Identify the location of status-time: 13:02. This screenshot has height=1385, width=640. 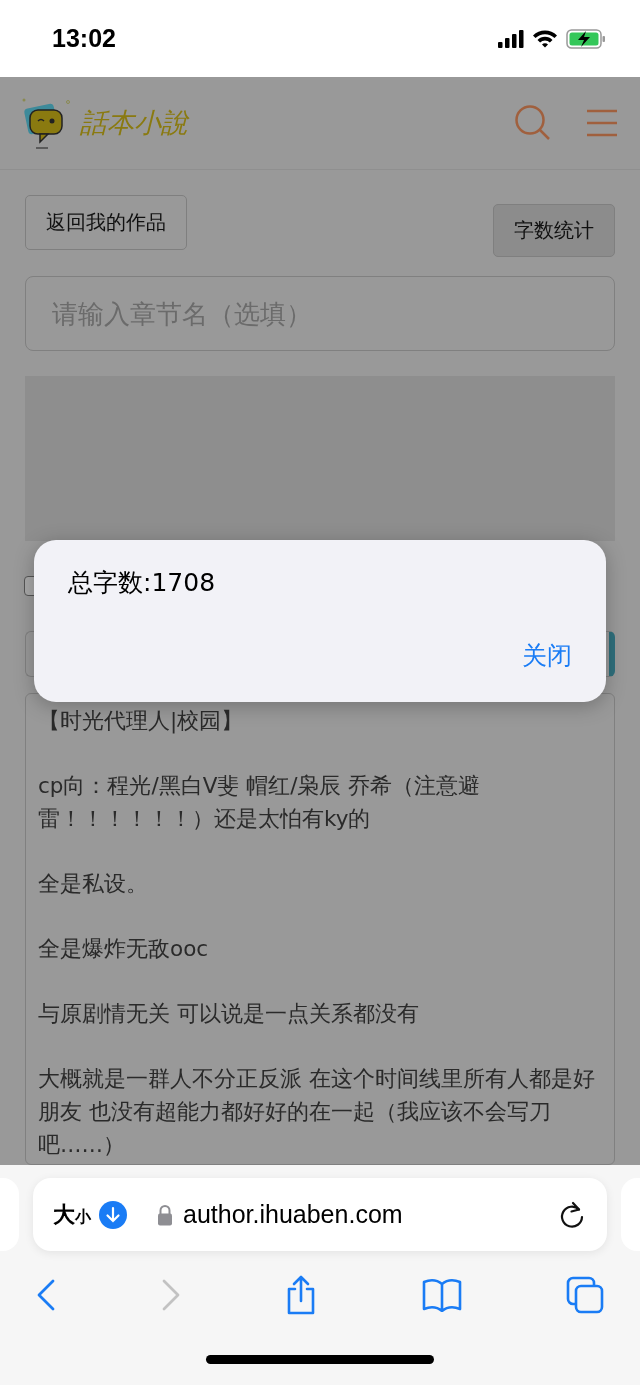
(84, 38).